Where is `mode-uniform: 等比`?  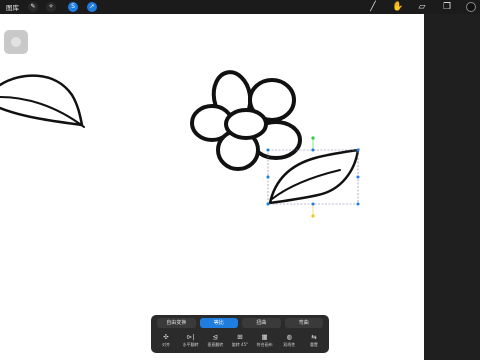
mode-uniform: 等比 is located at coordinates (218, 323).